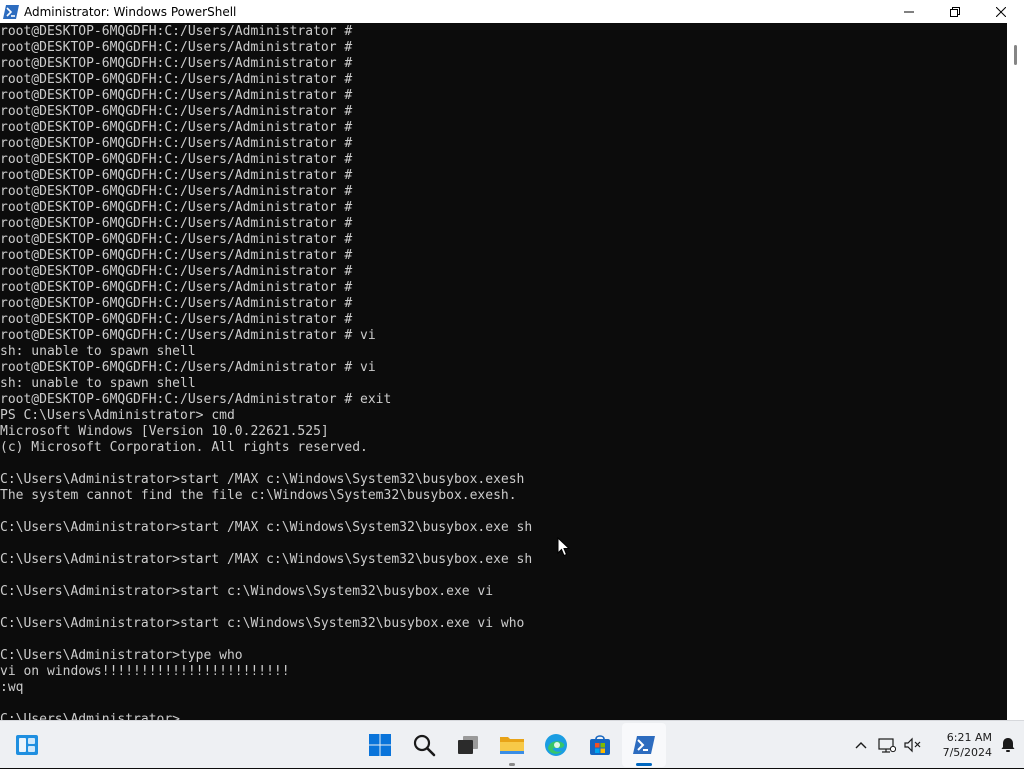 This screenshot has width=1024, height=769. I want to click on console-prompt-line: C:\Users\Administrator>, so click(503, 716).